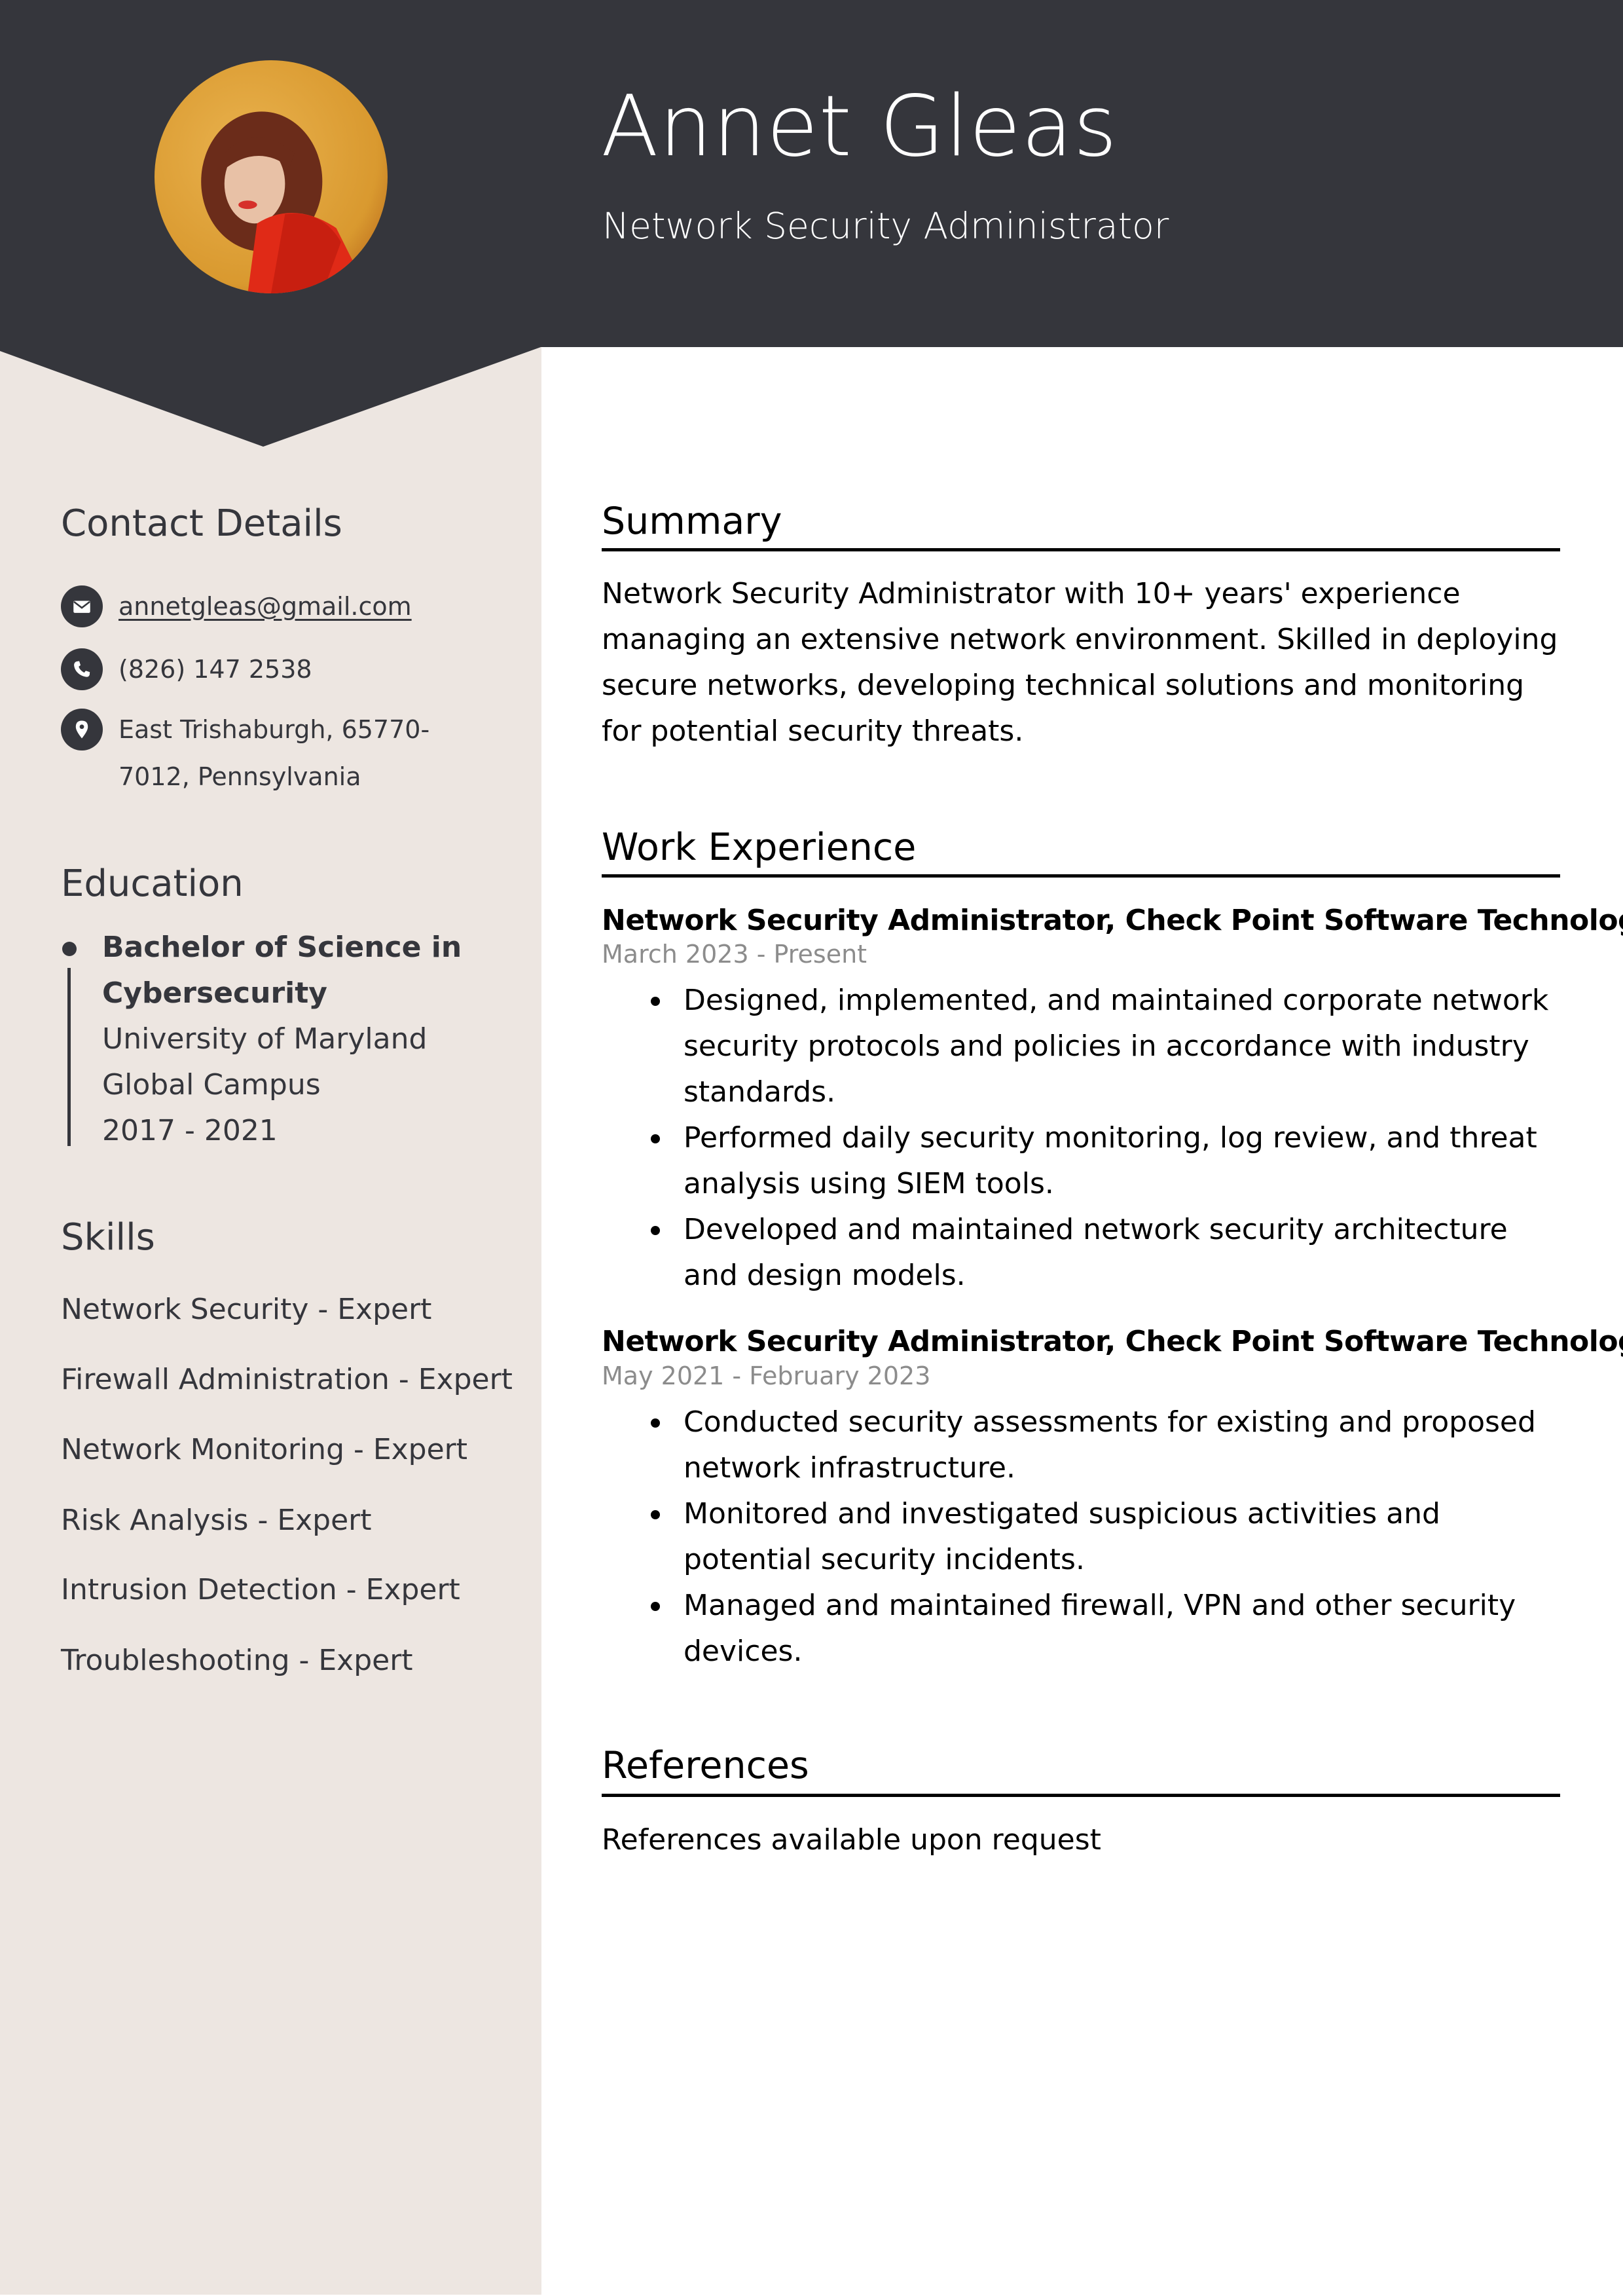 This screenshot has height=2296, width=1623. What do you see at coordinates (265, 1062) in the screenshot?
I see `education-school: University of Maryland Global Campus` at bounding box center [265, 1062].